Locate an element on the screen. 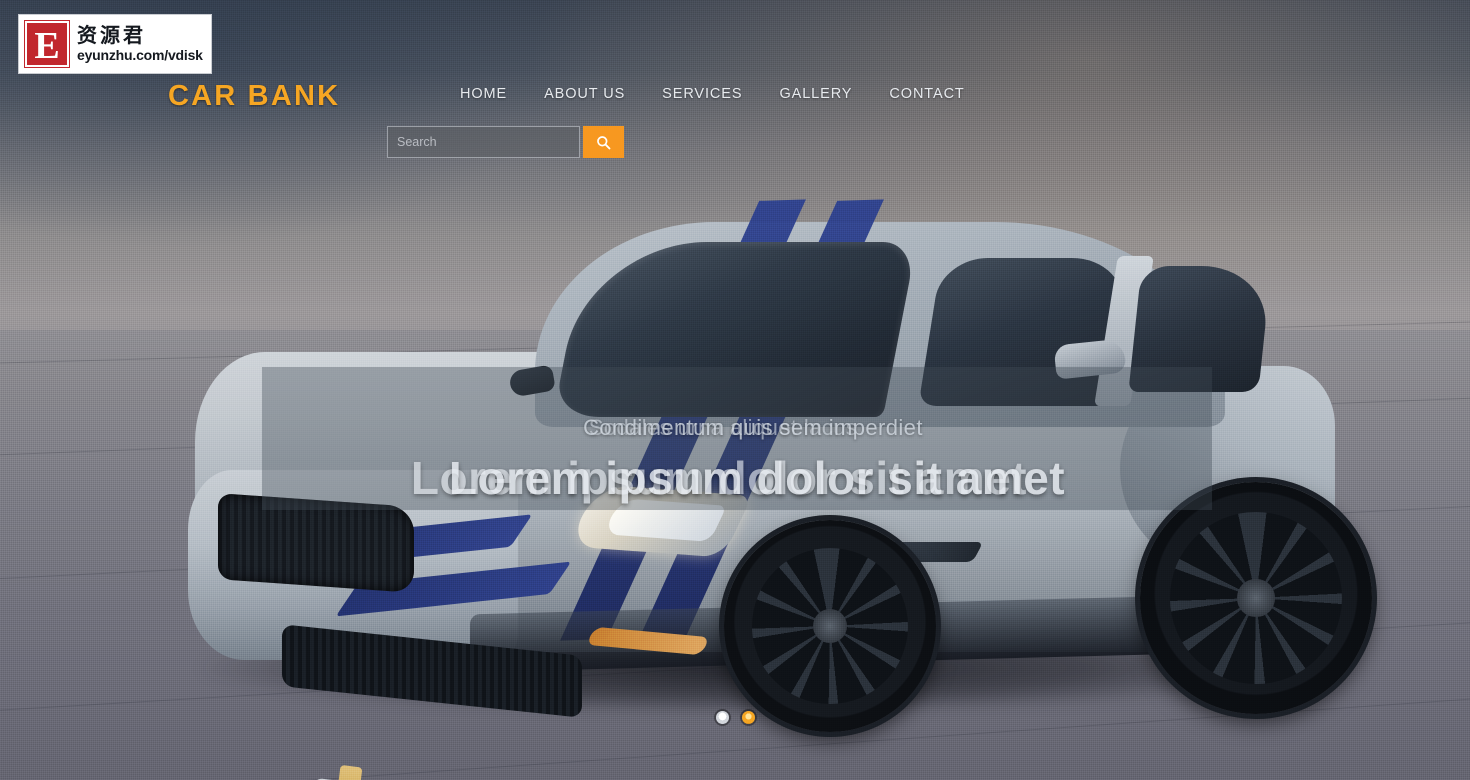  search-icon is located at coordinates (603, 142).